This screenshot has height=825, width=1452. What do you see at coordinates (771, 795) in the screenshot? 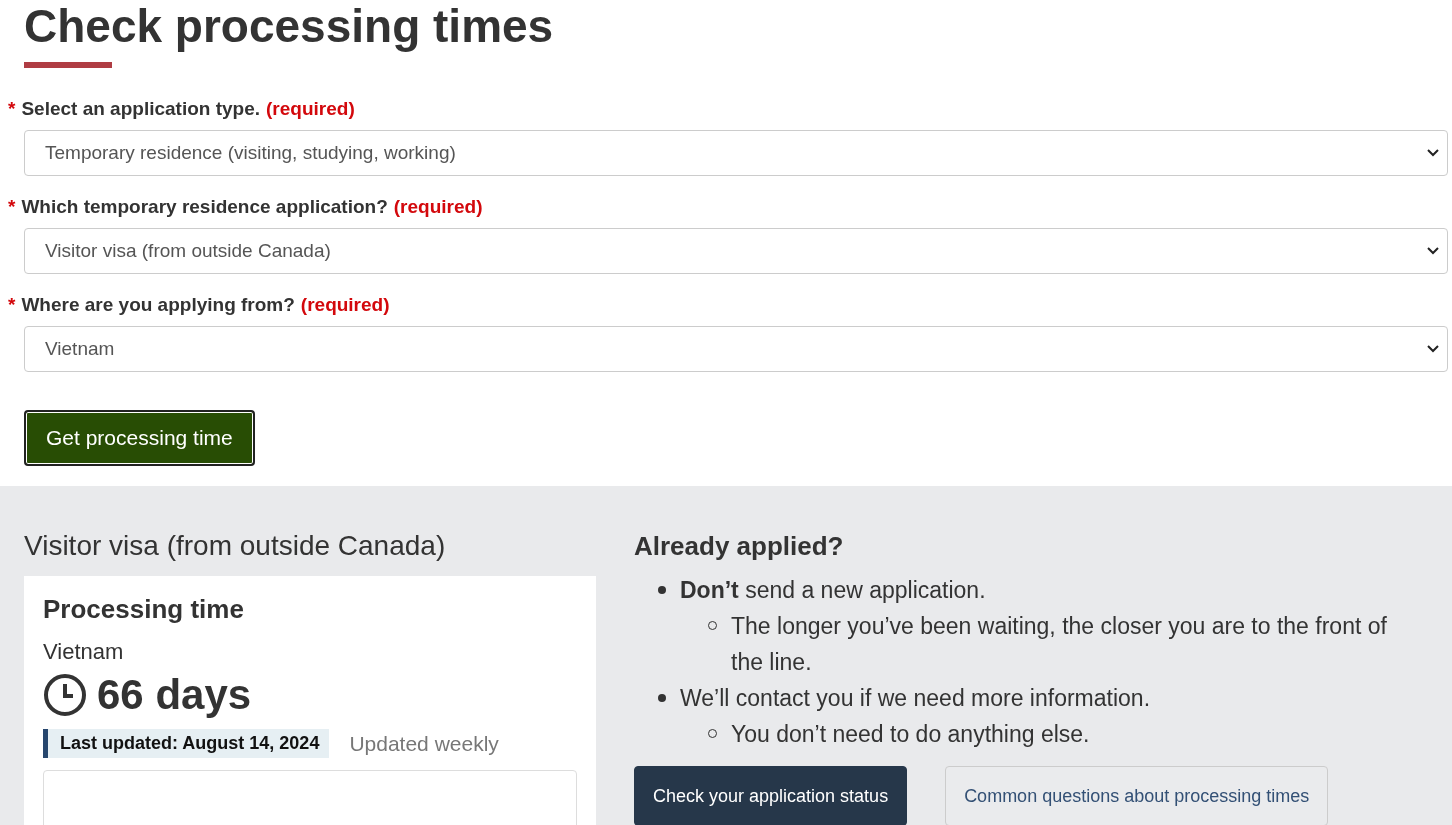
I see `link-button: Check your application status` at bounding box center [771, 795].